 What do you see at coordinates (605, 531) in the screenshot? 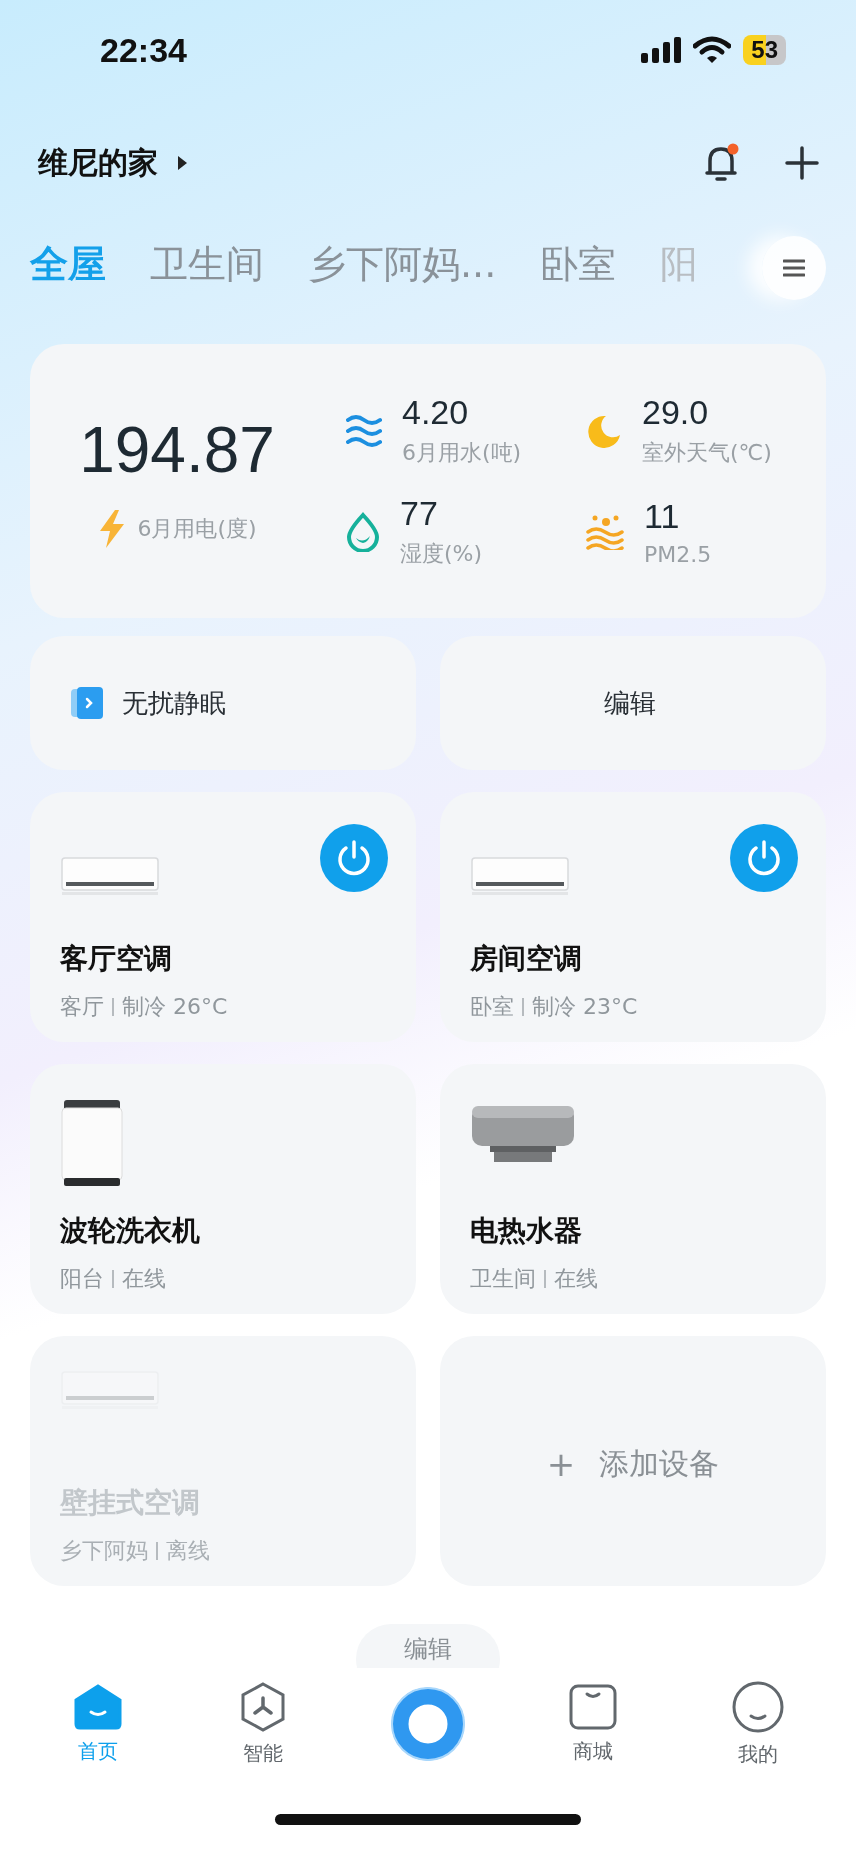
I see `haze-icon` at bounding box center [605, 531].